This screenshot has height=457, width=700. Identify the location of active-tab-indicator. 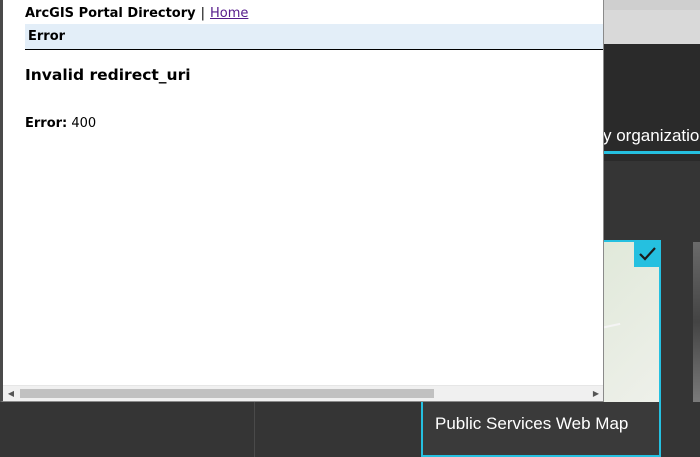
(651, 152).